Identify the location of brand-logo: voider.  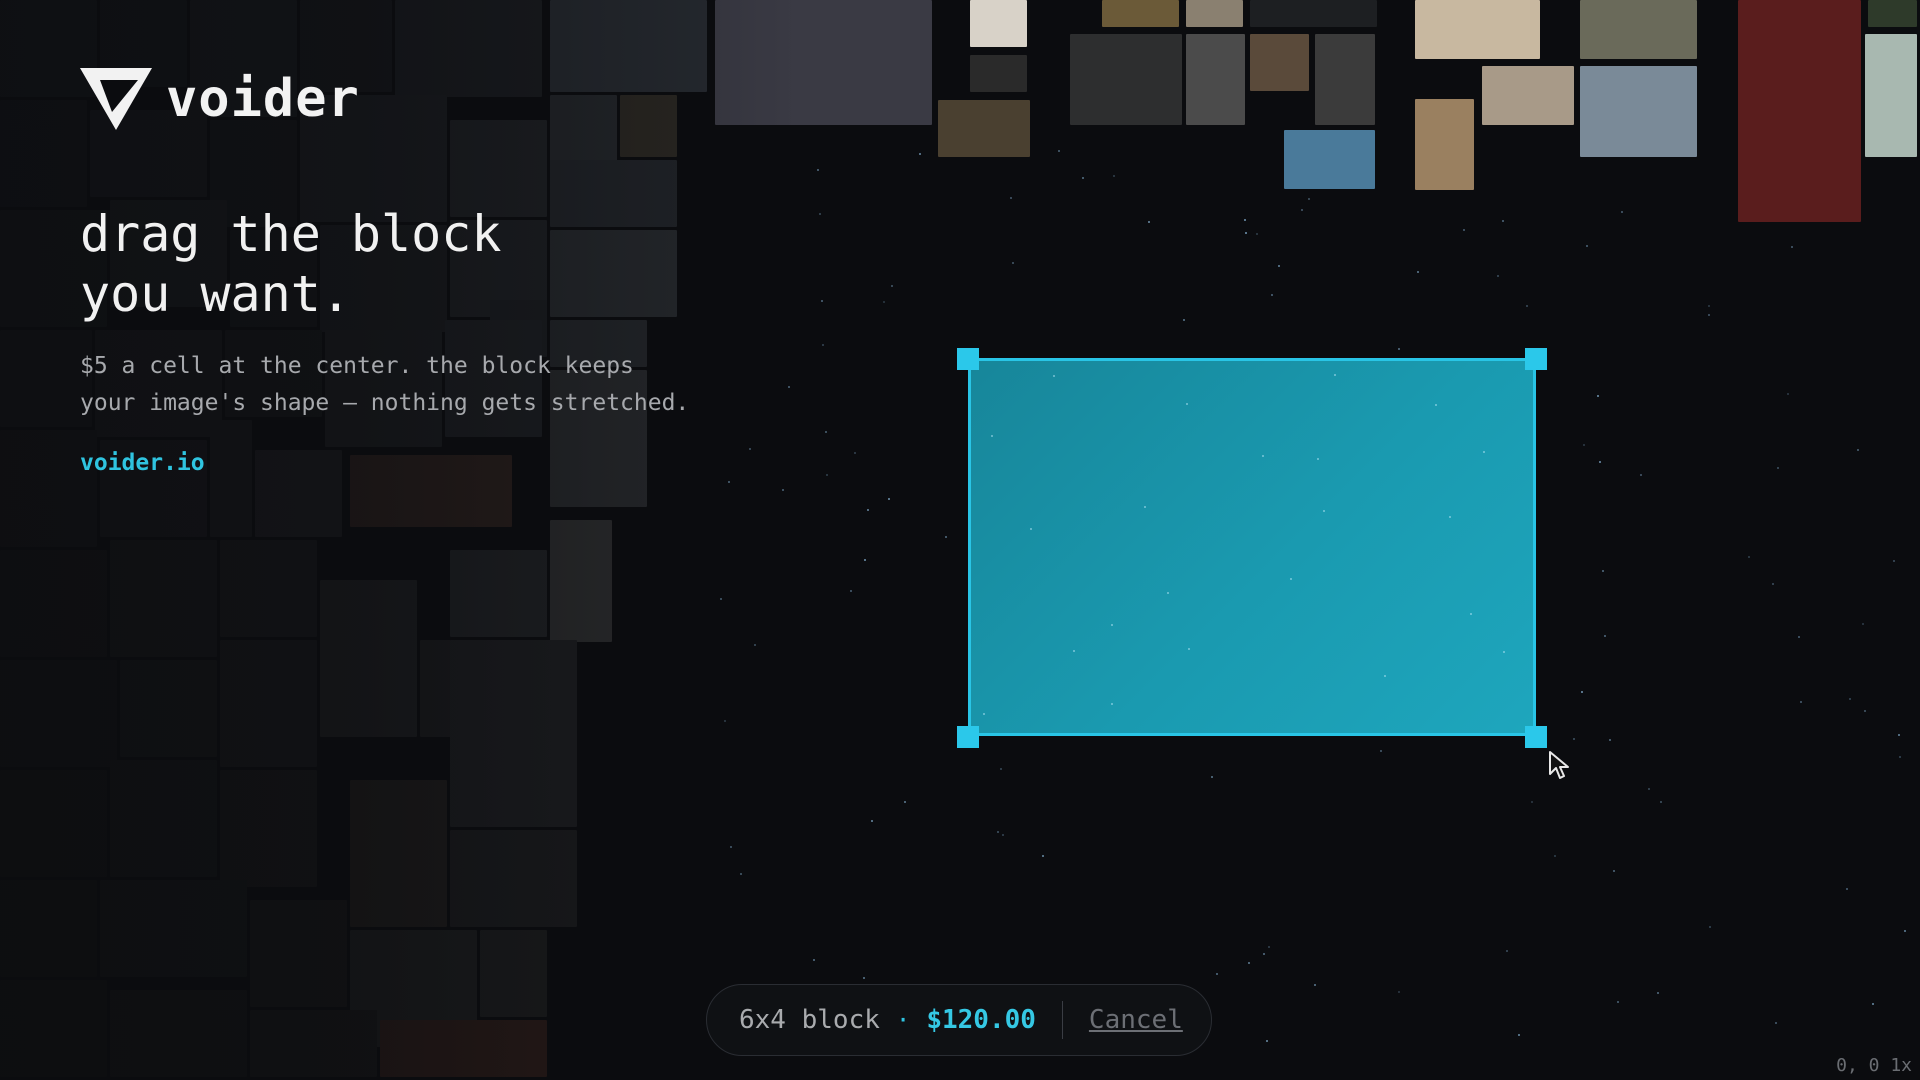
(220, 99).